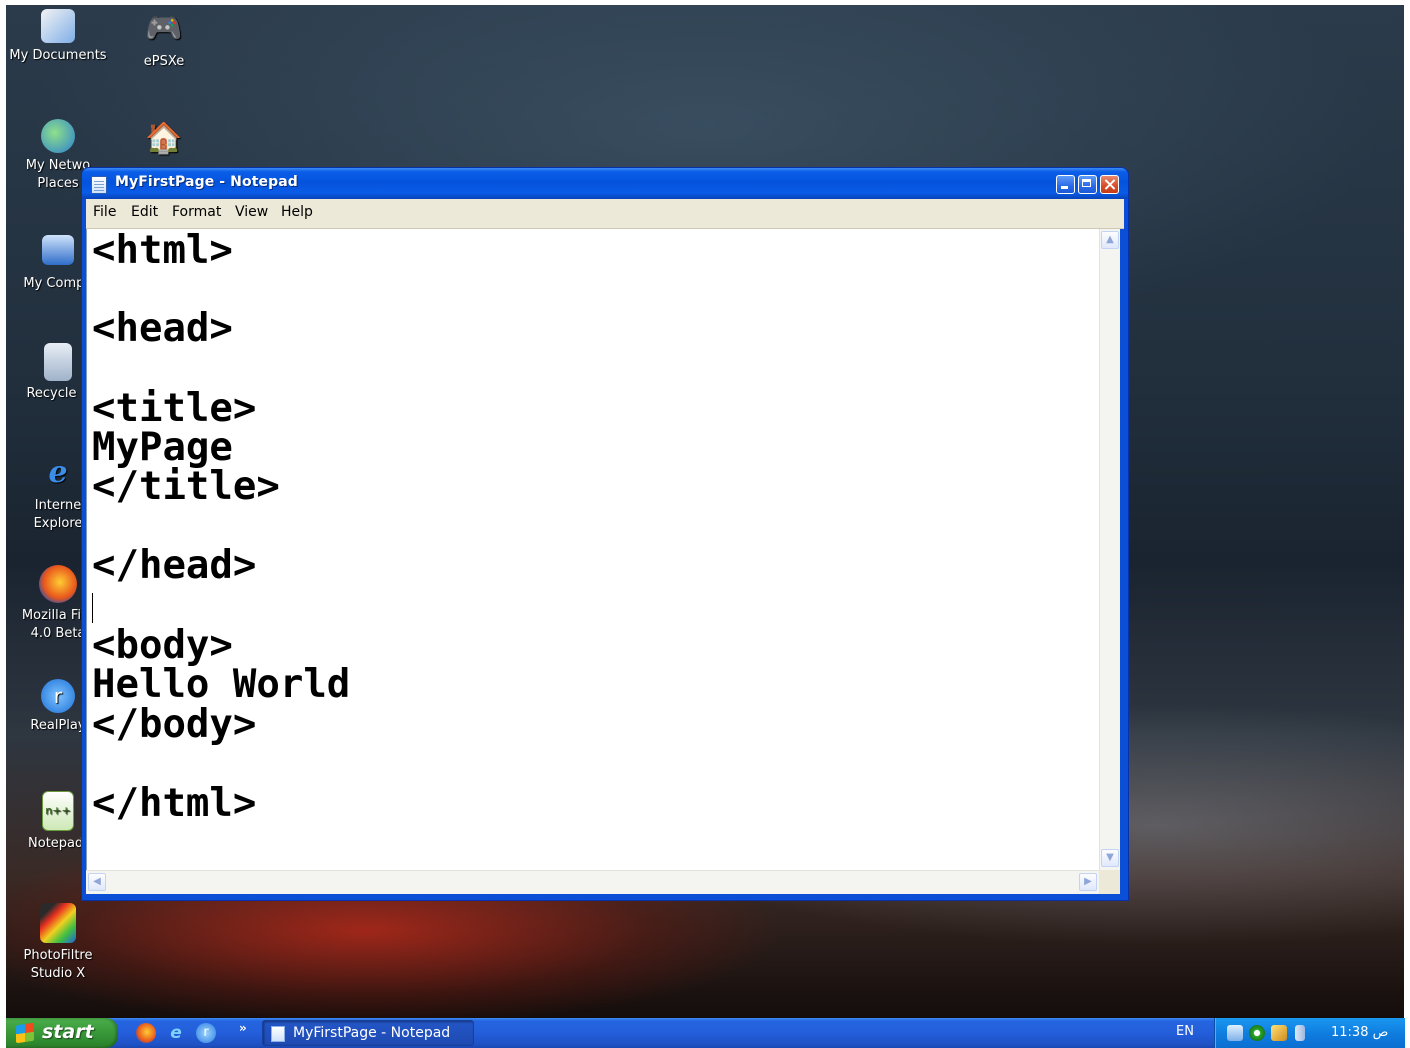  I want to click on network-icon, so click(1235, 1033).